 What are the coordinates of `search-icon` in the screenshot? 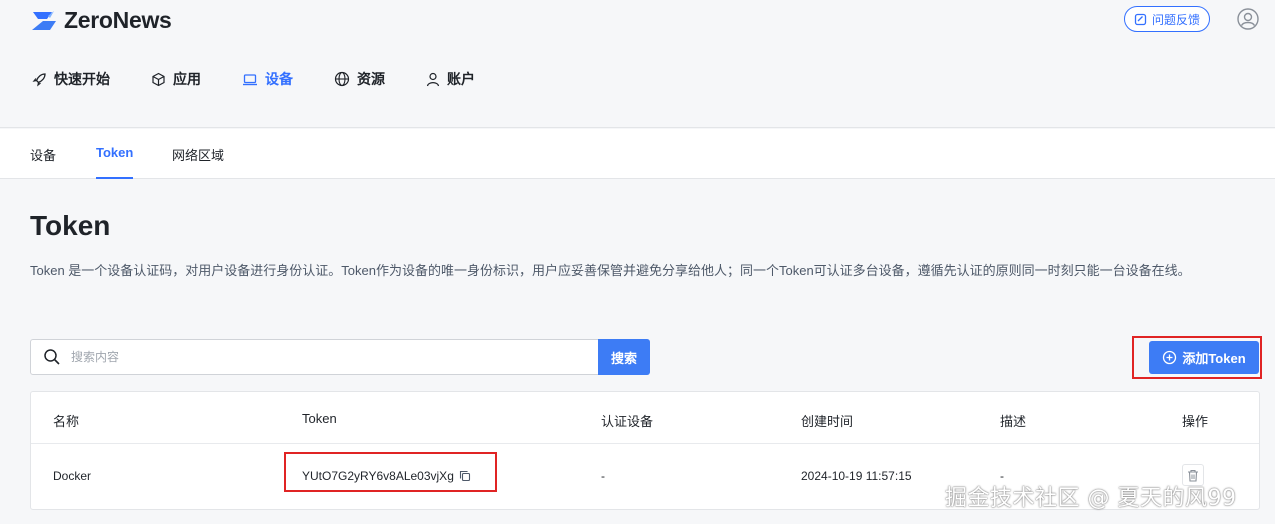 It's located at (52, 357).